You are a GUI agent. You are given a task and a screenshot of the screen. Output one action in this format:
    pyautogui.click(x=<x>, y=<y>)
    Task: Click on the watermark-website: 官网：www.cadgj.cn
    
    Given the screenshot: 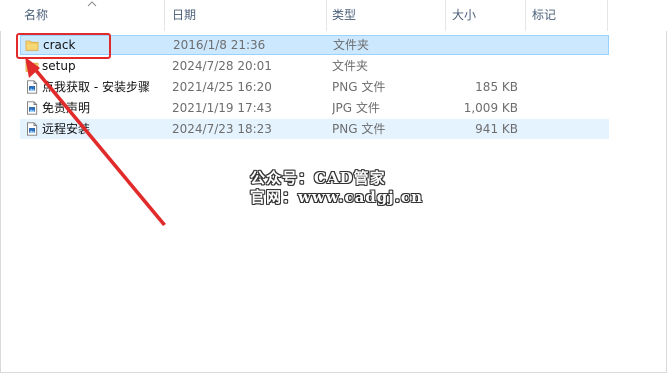 What is the action you would take?
    pyautogui.click(x=336, y=197)
    